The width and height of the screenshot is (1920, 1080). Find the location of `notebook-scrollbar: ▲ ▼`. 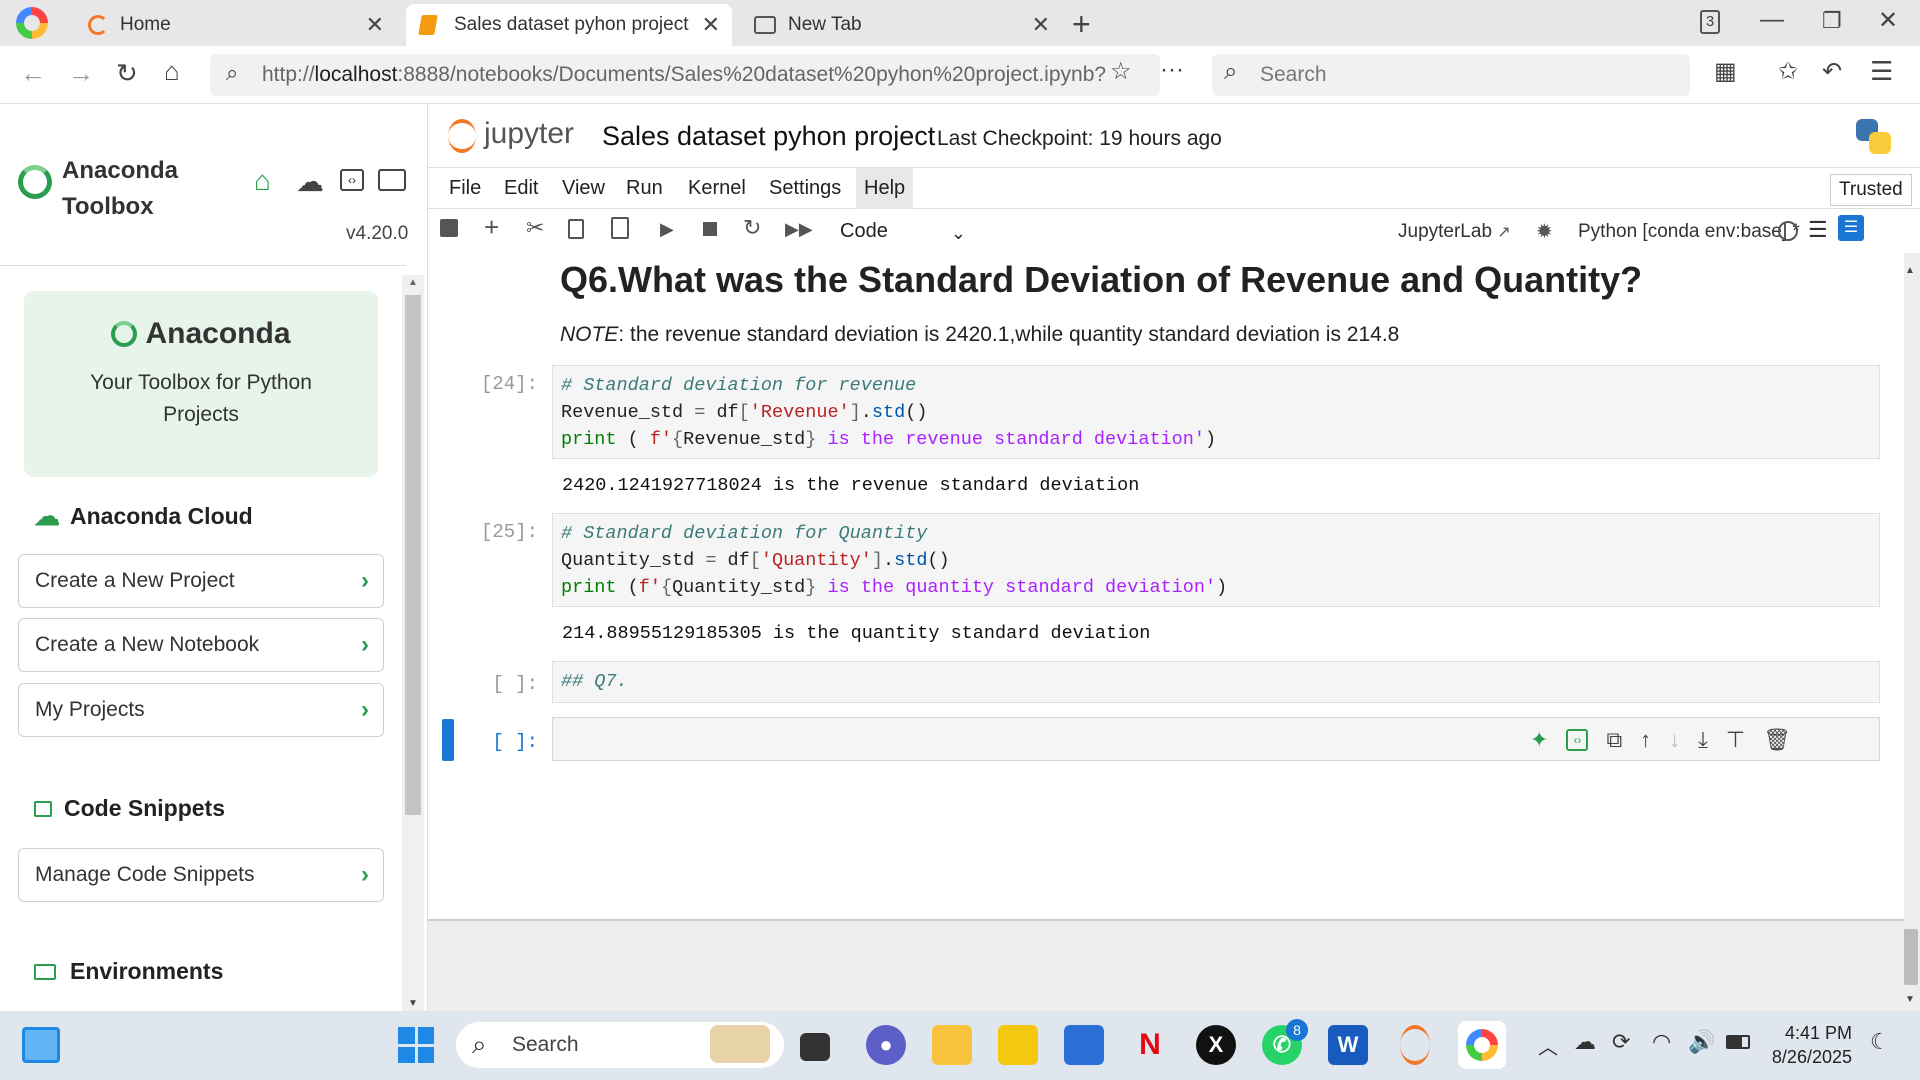

notebook-scrollbar: ▲ ▼ is located at coordinates (1910, 635).